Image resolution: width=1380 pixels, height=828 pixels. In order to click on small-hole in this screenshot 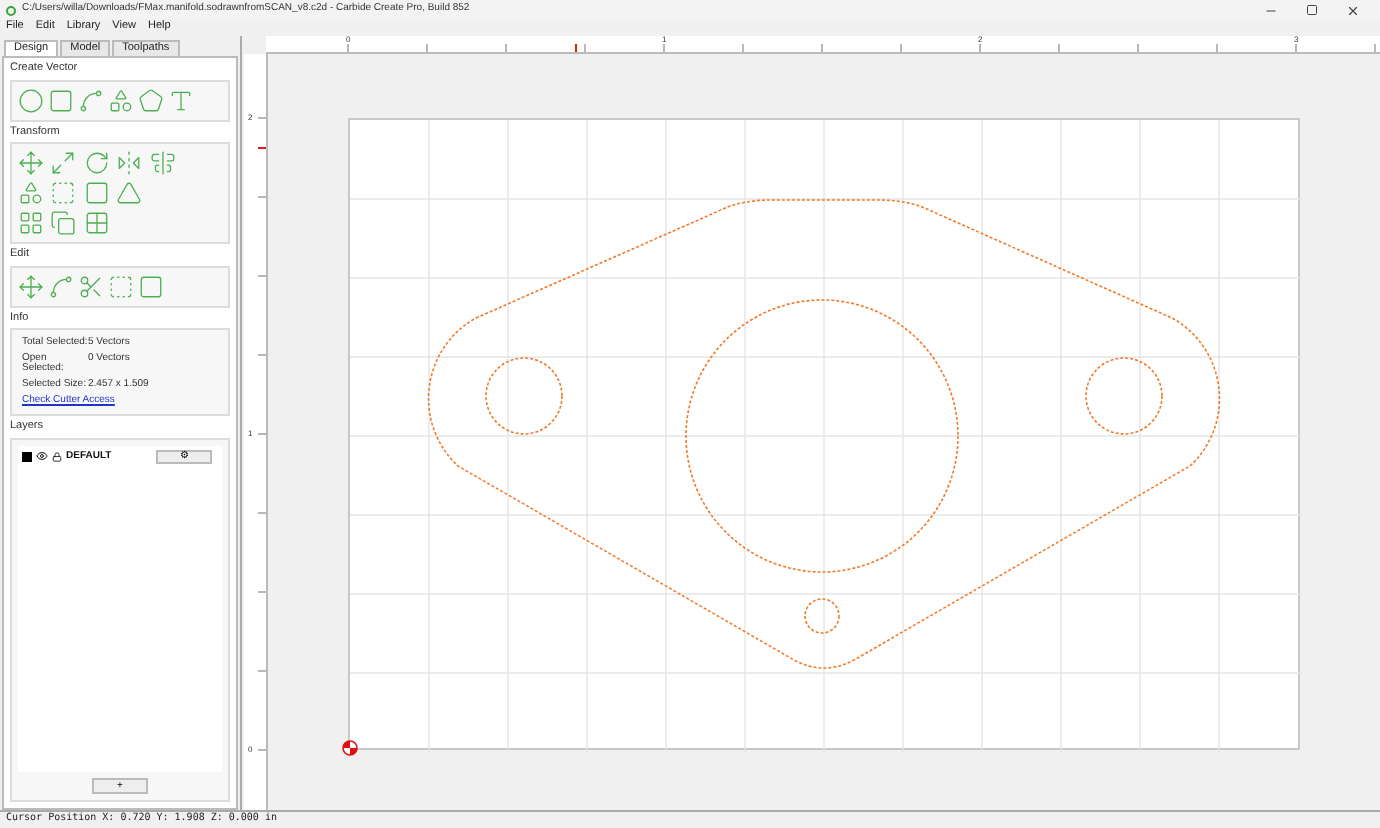, I will do `click(822, 616)`.